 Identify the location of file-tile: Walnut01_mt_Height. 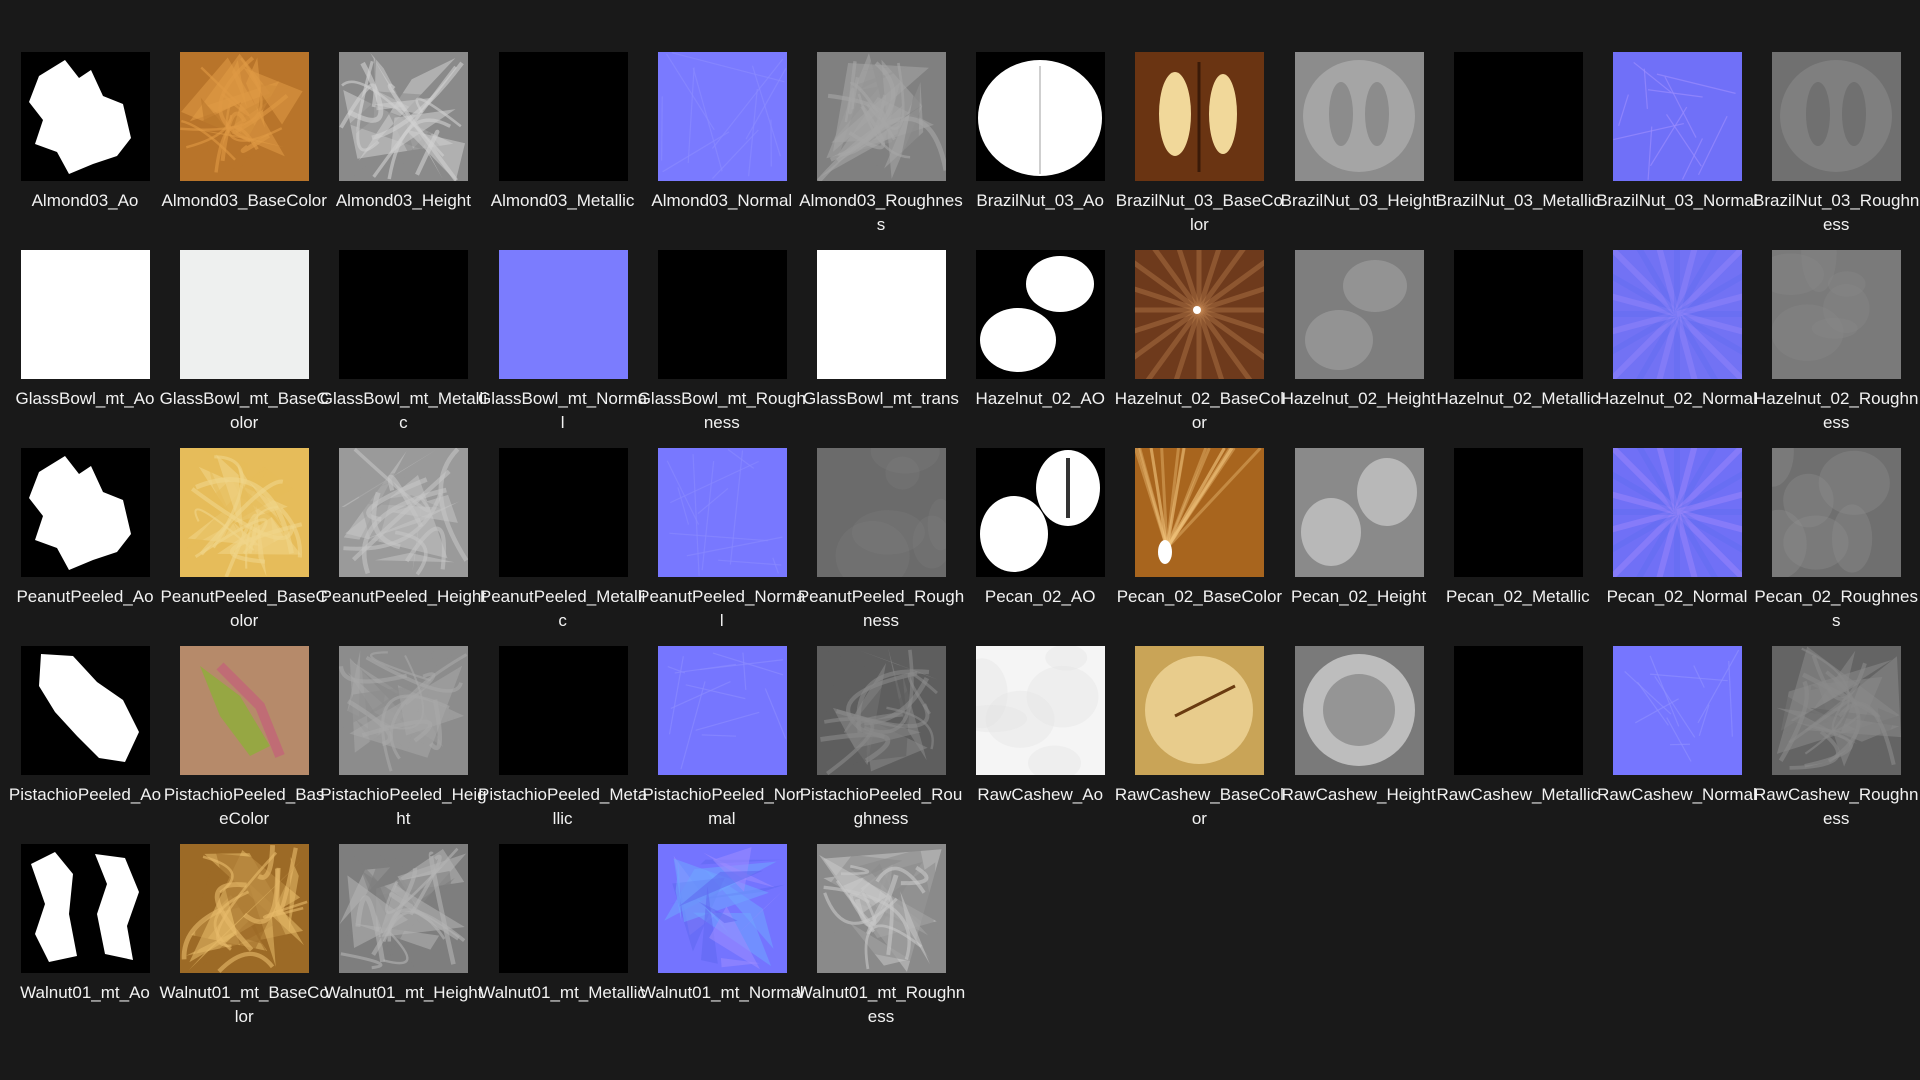
(400, 939).